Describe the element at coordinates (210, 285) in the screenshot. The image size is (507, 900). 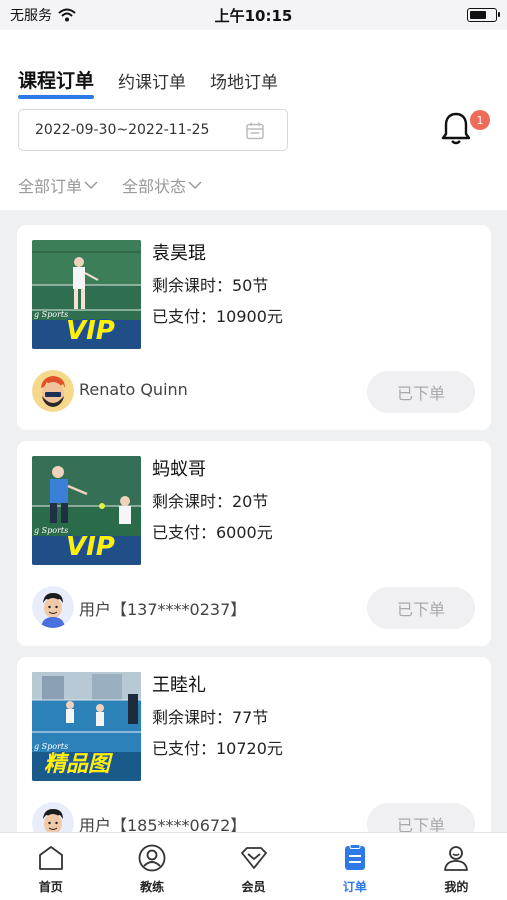
I see `remaining-lessons: 剩余课时：50节` at that location.